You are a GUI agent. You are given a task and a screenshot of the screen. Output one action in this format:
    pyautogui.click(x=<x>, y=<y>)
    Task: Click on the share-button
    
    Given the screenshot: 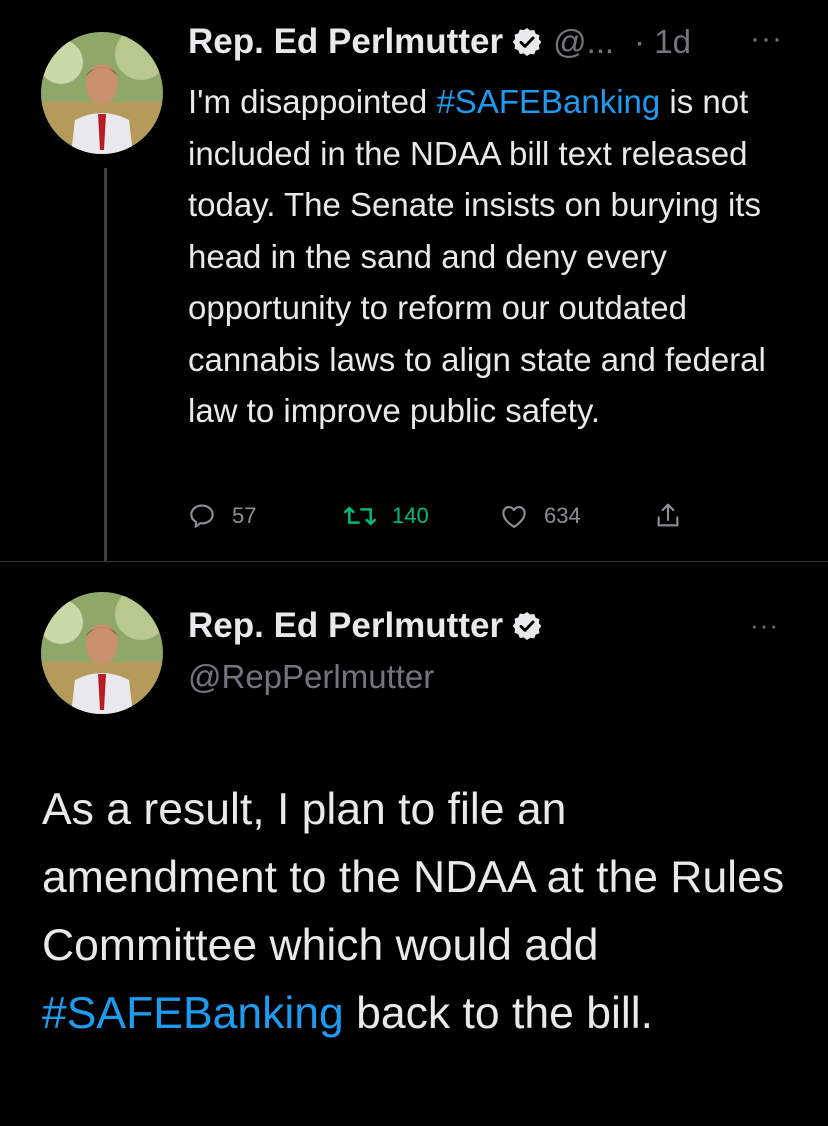 What is the action you would take?
    pyautogui.click(x=668, y=516)
    